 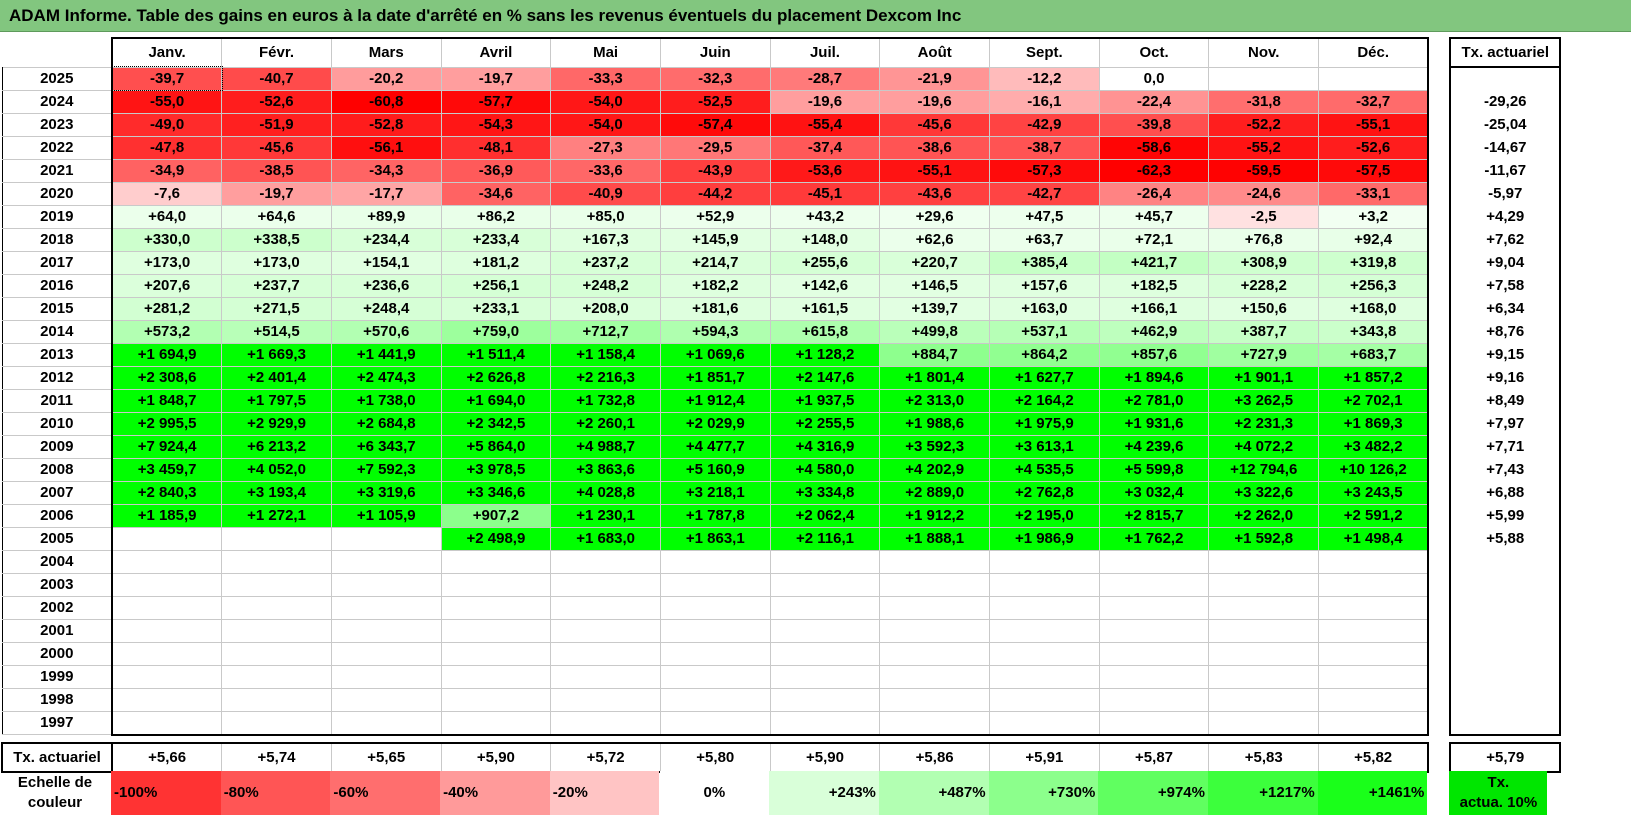 What do you see at coordinates (1505, 124) in the screenshot?
I see `annual-rate-cell: -25,04` at bounding box center [1505, 124].